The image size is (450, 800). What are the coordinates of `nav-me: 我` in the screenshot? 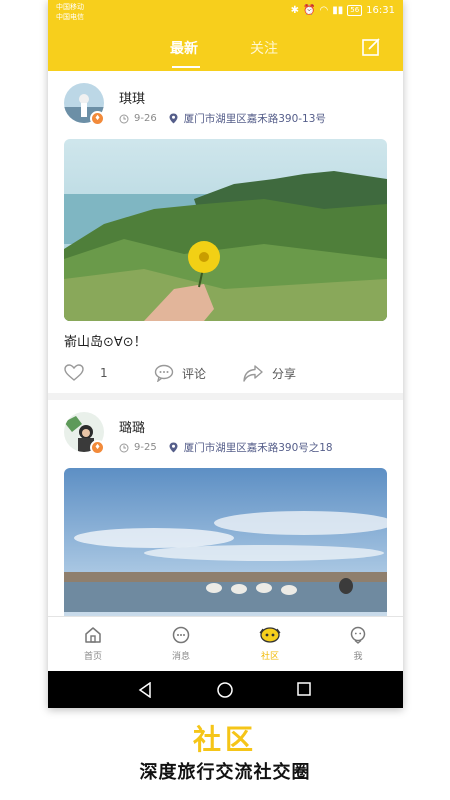 It's located at (358, 643).